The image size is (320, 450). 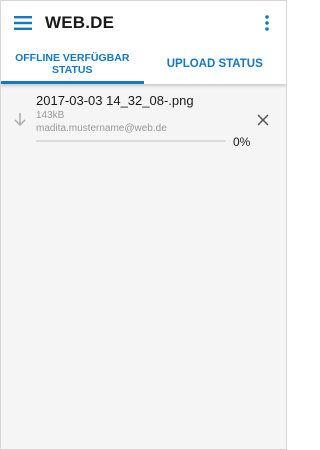 I want to click on progress-label: 0%, so click(x=242, y=142).